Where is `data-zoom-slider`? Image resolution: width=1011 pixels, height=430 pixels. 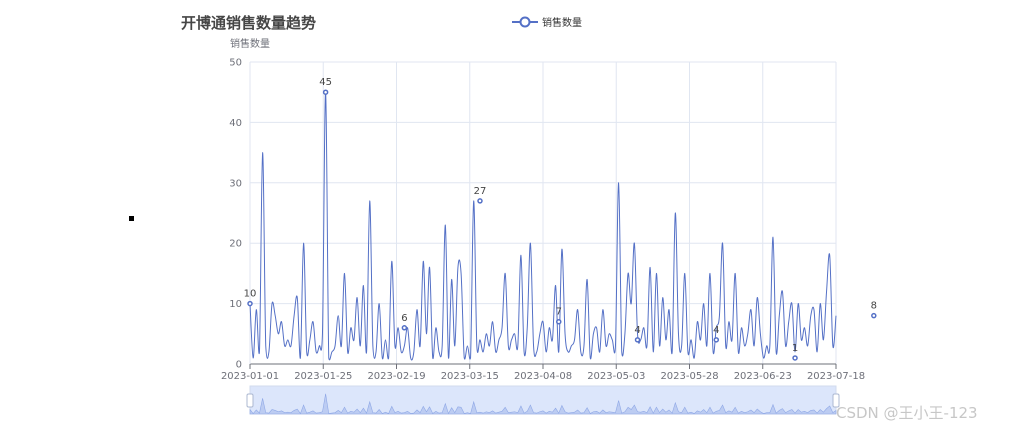
data-zoom-slider is located at coordinates (543, 400).